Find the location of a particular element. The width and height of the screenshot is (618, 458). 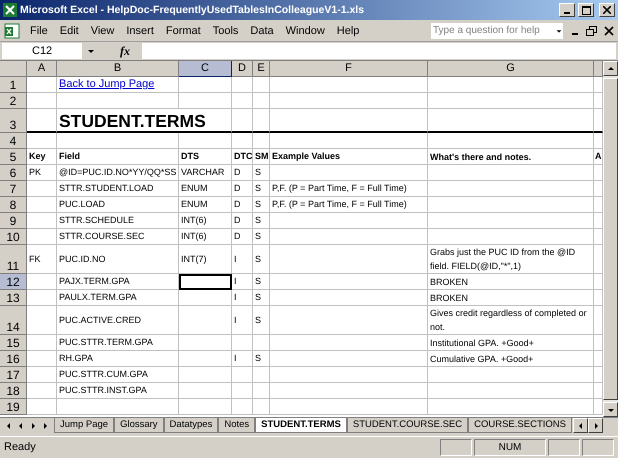

sheet-tab: STUDENT.TERMS is located at coordinates (301, 425).